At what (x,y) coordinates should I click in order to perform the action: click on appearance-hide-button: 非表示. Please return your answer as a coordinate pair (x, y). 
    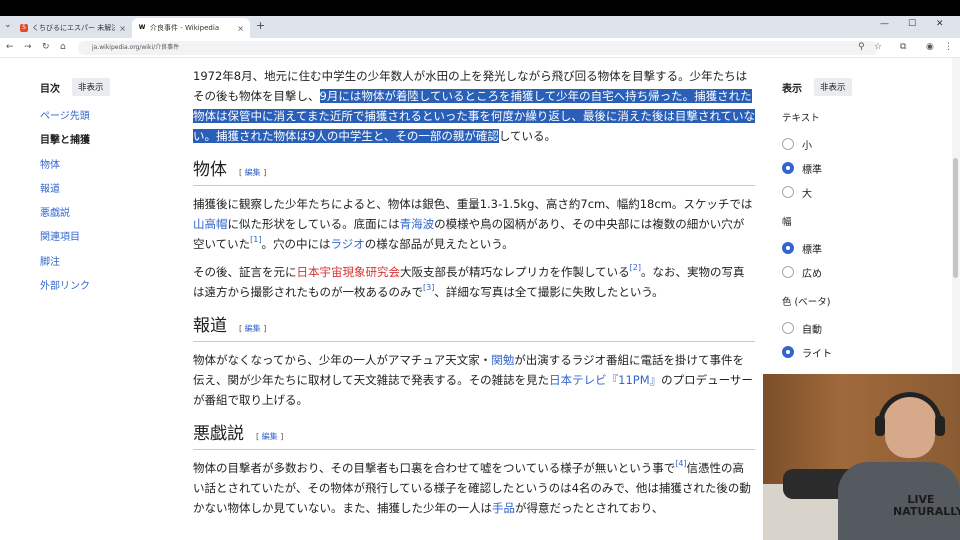
    Looking at the image, I should click on (833, 87).